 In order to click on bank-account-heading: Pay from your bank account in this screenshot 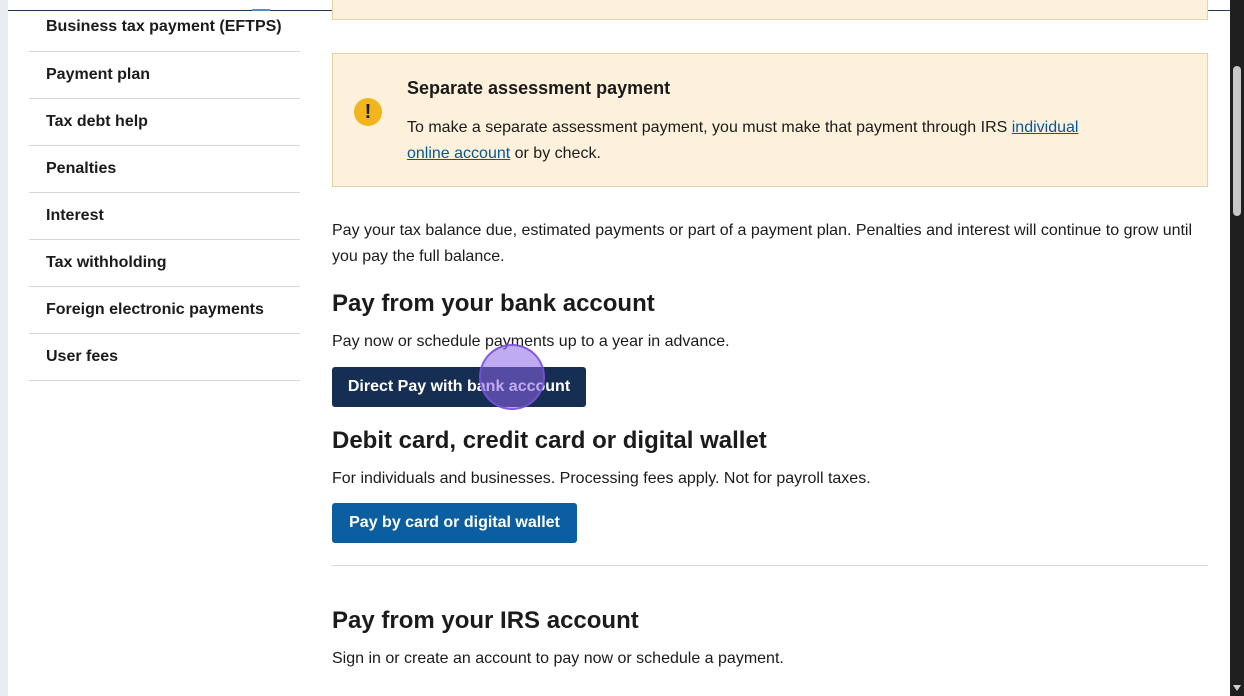, I will do `click(493, 303)`.